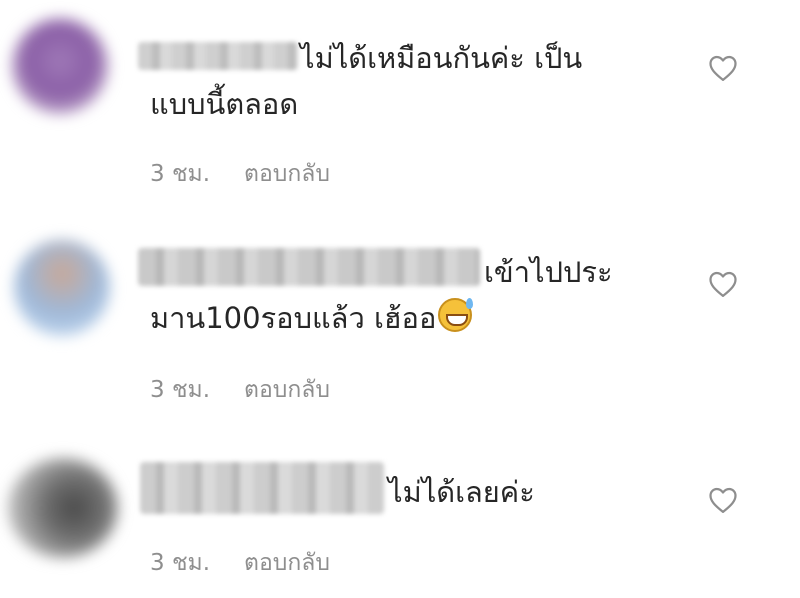  Describe the element at coordinates (548, 272) in the screenshot. I see `comment-text: เข้าไปประ` at that location.